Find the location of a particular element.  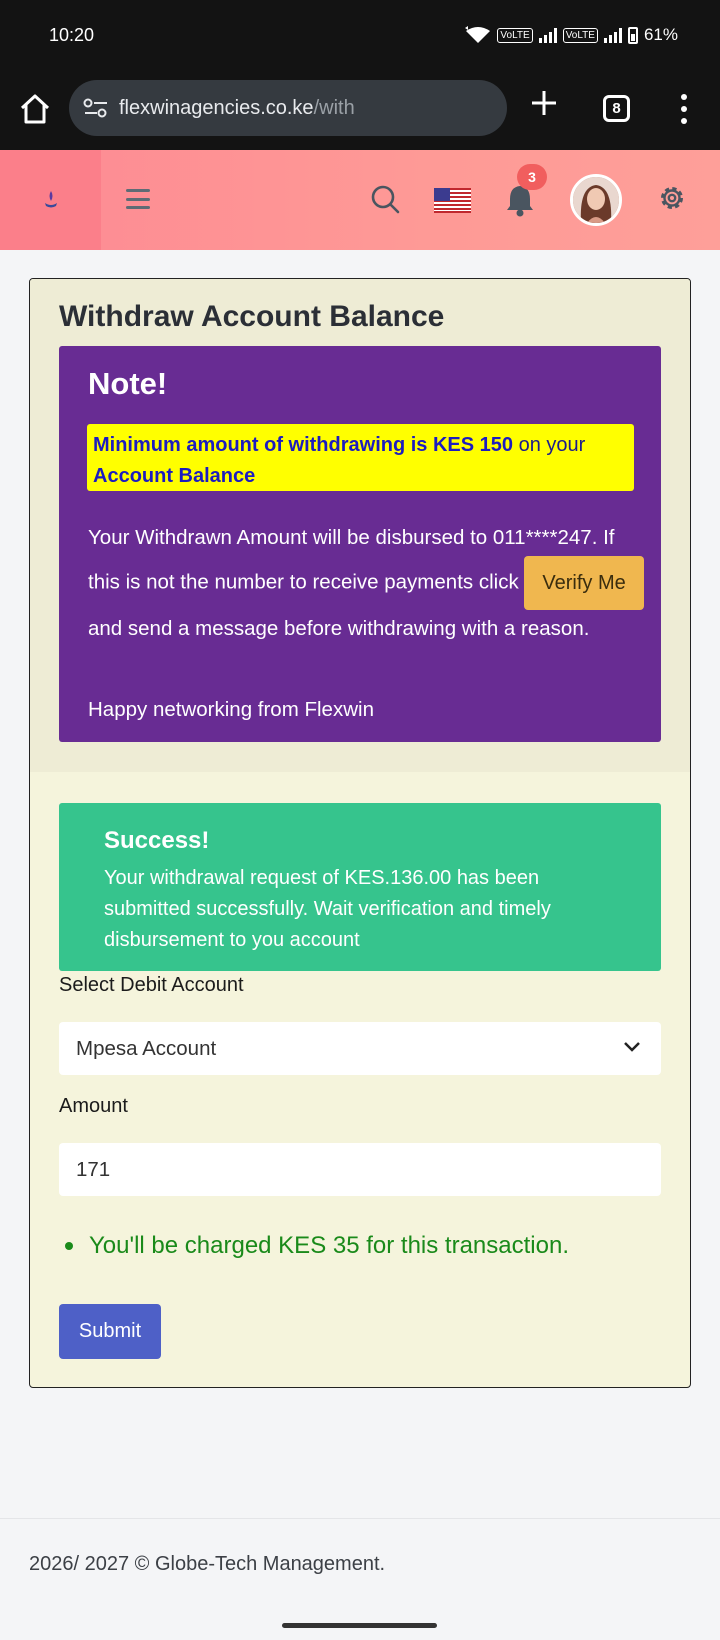

volte-badge: VoLTE is located at coordinates (515, 35).